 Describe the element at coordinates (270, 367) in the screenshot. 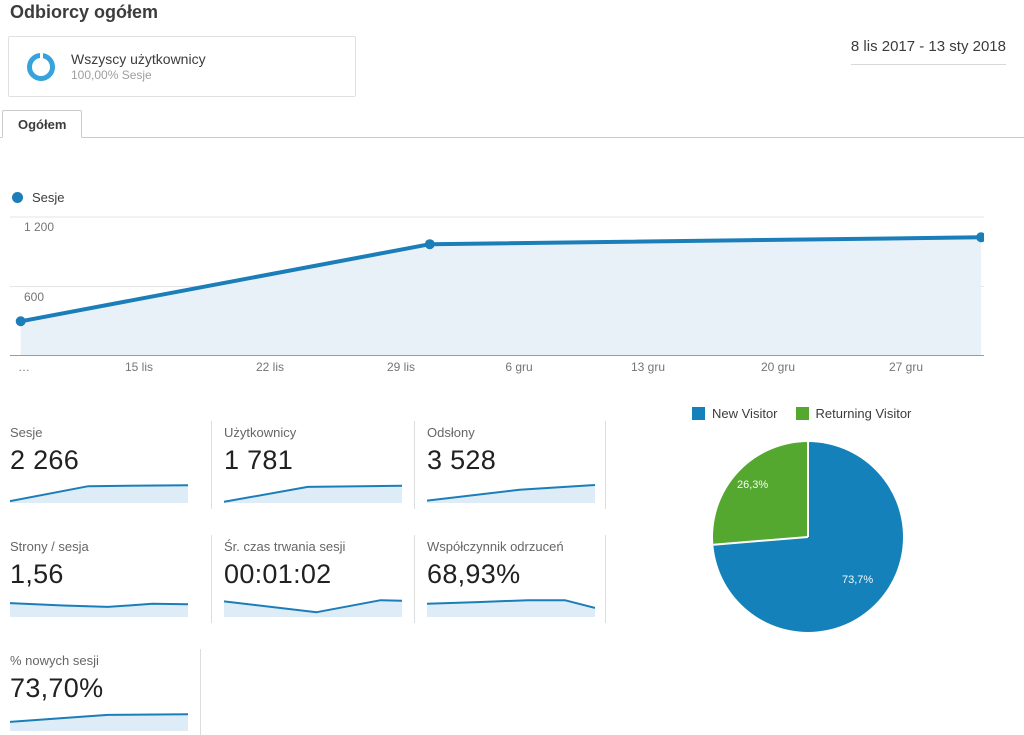

I see `x-axis-tick: 22 lis` at that location.